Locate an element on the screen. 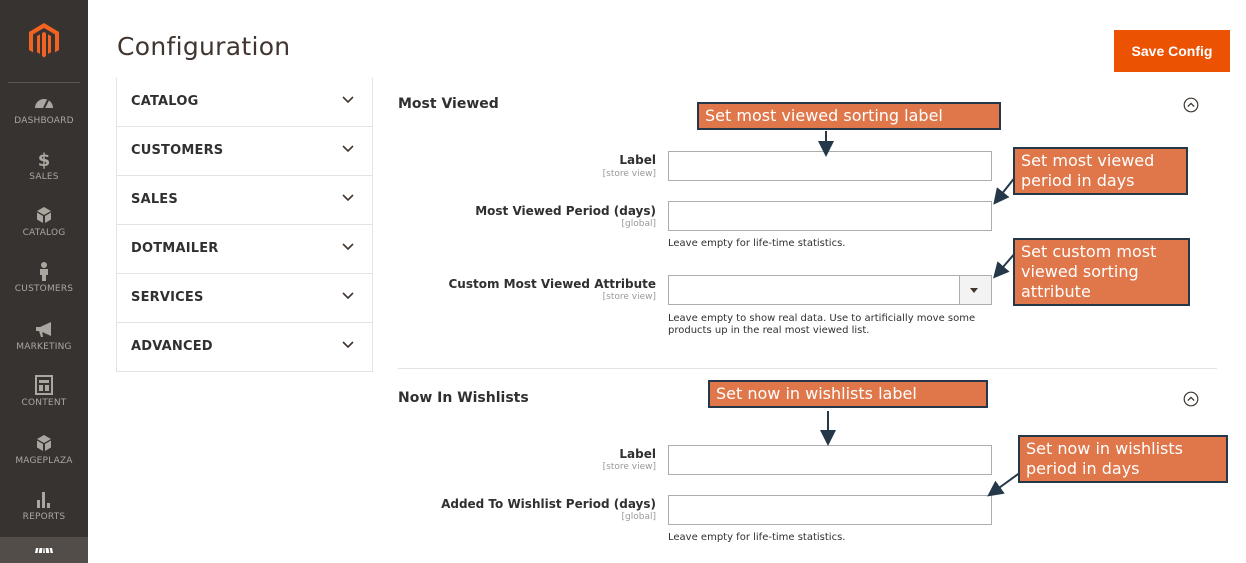 Image resolution: width=1246 pixels, height=563 pixels. tab-dotmailer: DOTMAILER is located at coordinates (244, 248).